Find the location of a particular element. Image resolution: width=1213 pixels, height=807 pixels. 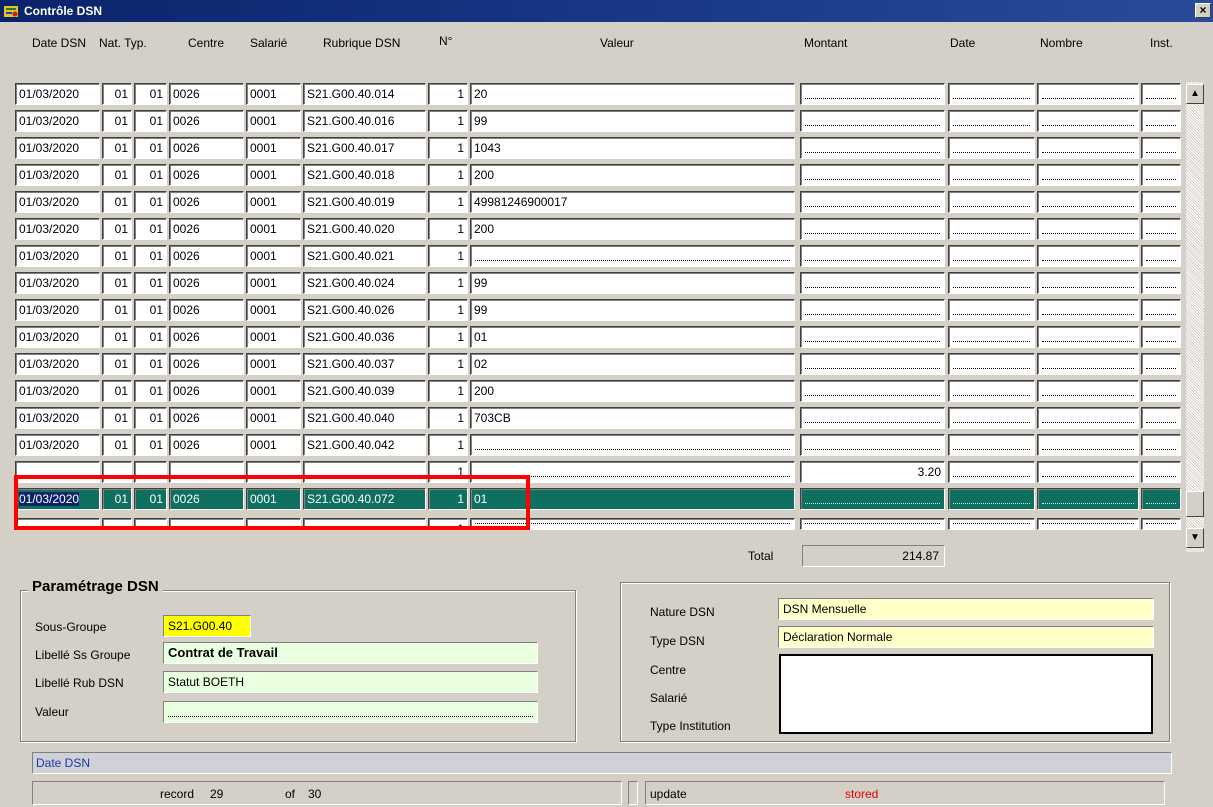

cell-rubrique: S21.G00.40.016 is located at coordinates (364, 121).